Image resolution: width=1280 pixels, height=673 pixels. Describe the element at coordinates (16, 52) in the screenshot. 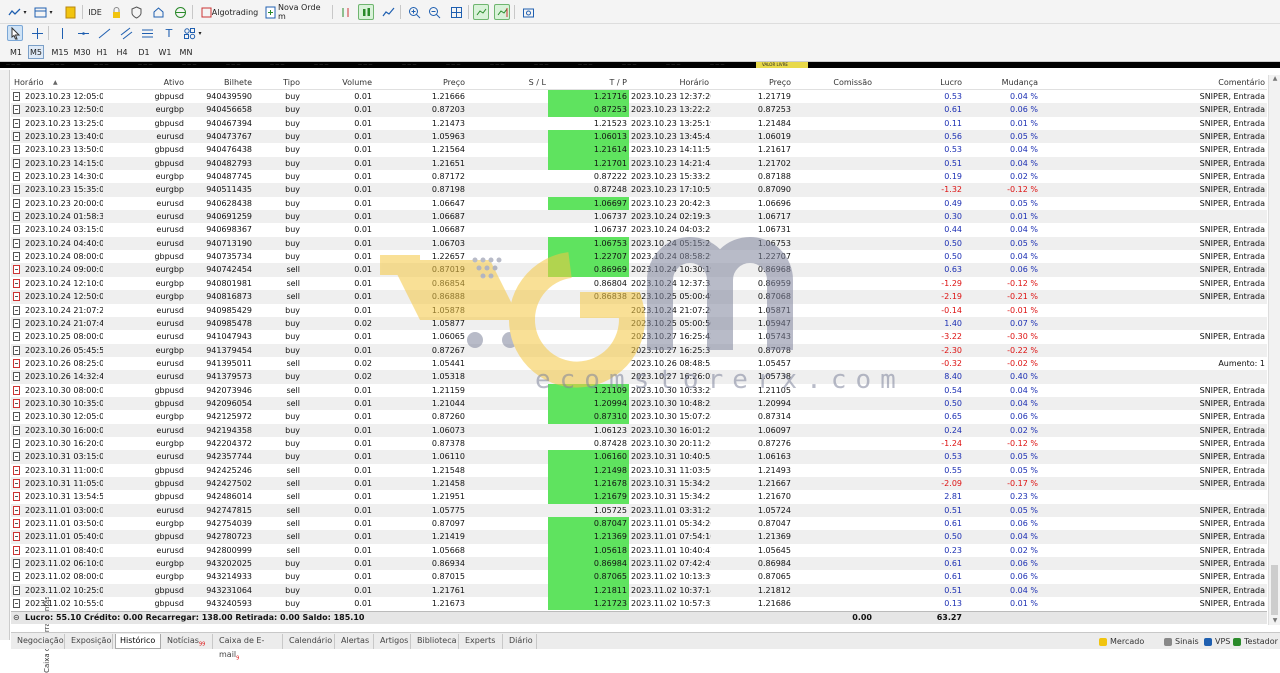

I see `timeframe-m1: M1` at that location.